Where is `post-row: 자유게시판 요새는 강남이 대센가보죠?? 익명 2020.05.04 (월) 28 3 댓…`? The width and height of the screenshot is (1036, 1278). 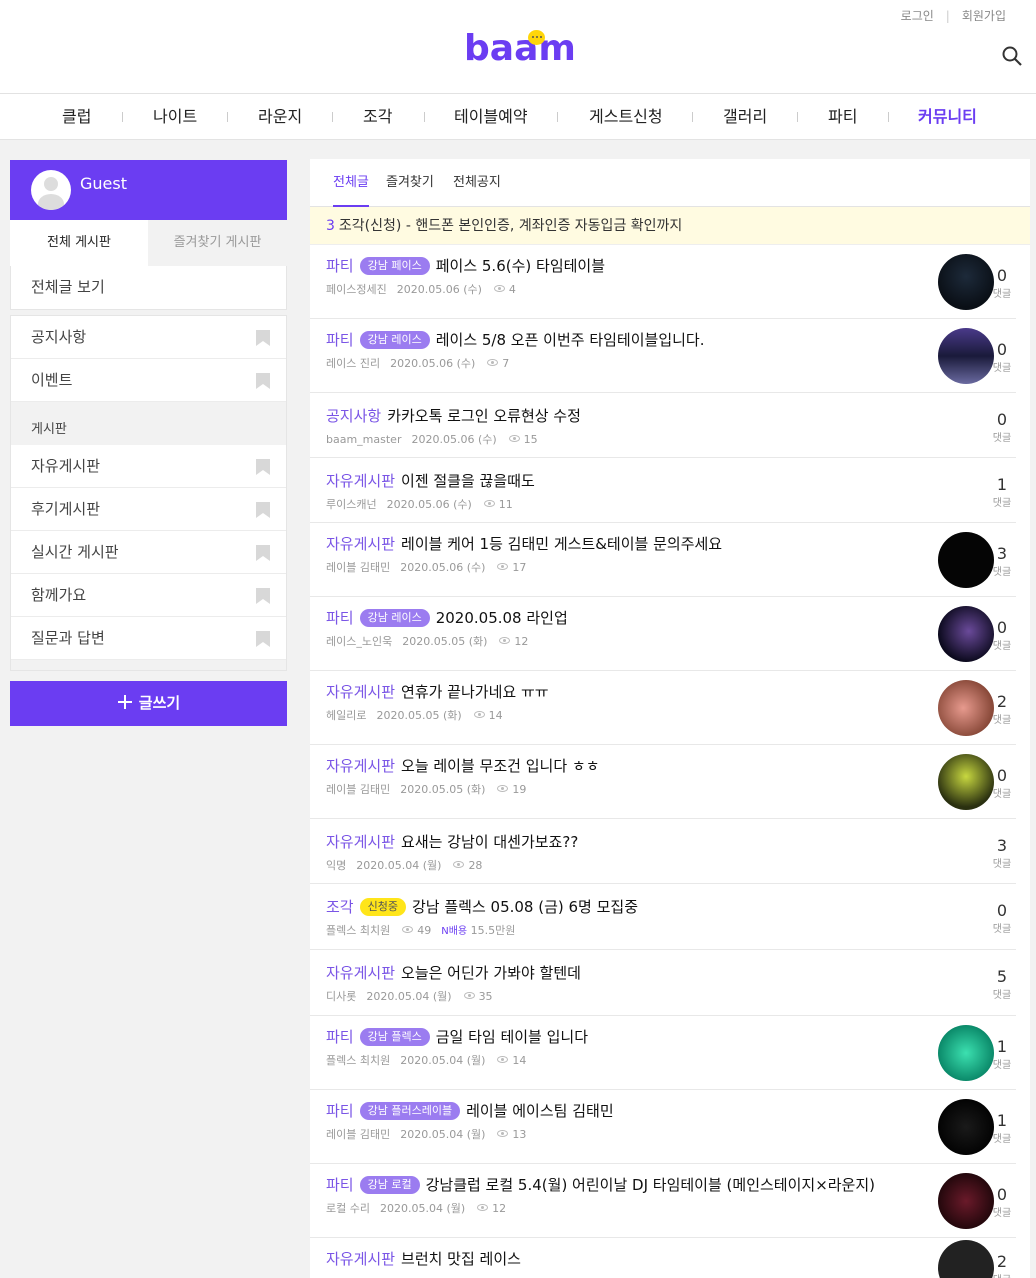
post-row: 자유게시판 요새는 강남이 대센가보죠?? 익명 2020.05.04 (월) 28 3 댓… is located at coordinates (663, 851).